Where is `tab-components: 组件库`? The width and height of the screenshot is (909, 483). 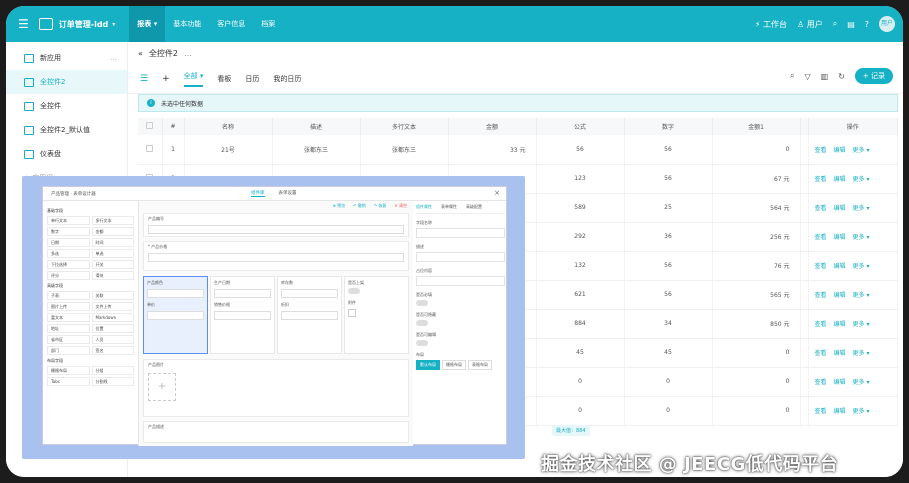
tab-components: 组件库 is located at coordinates (258, 193).